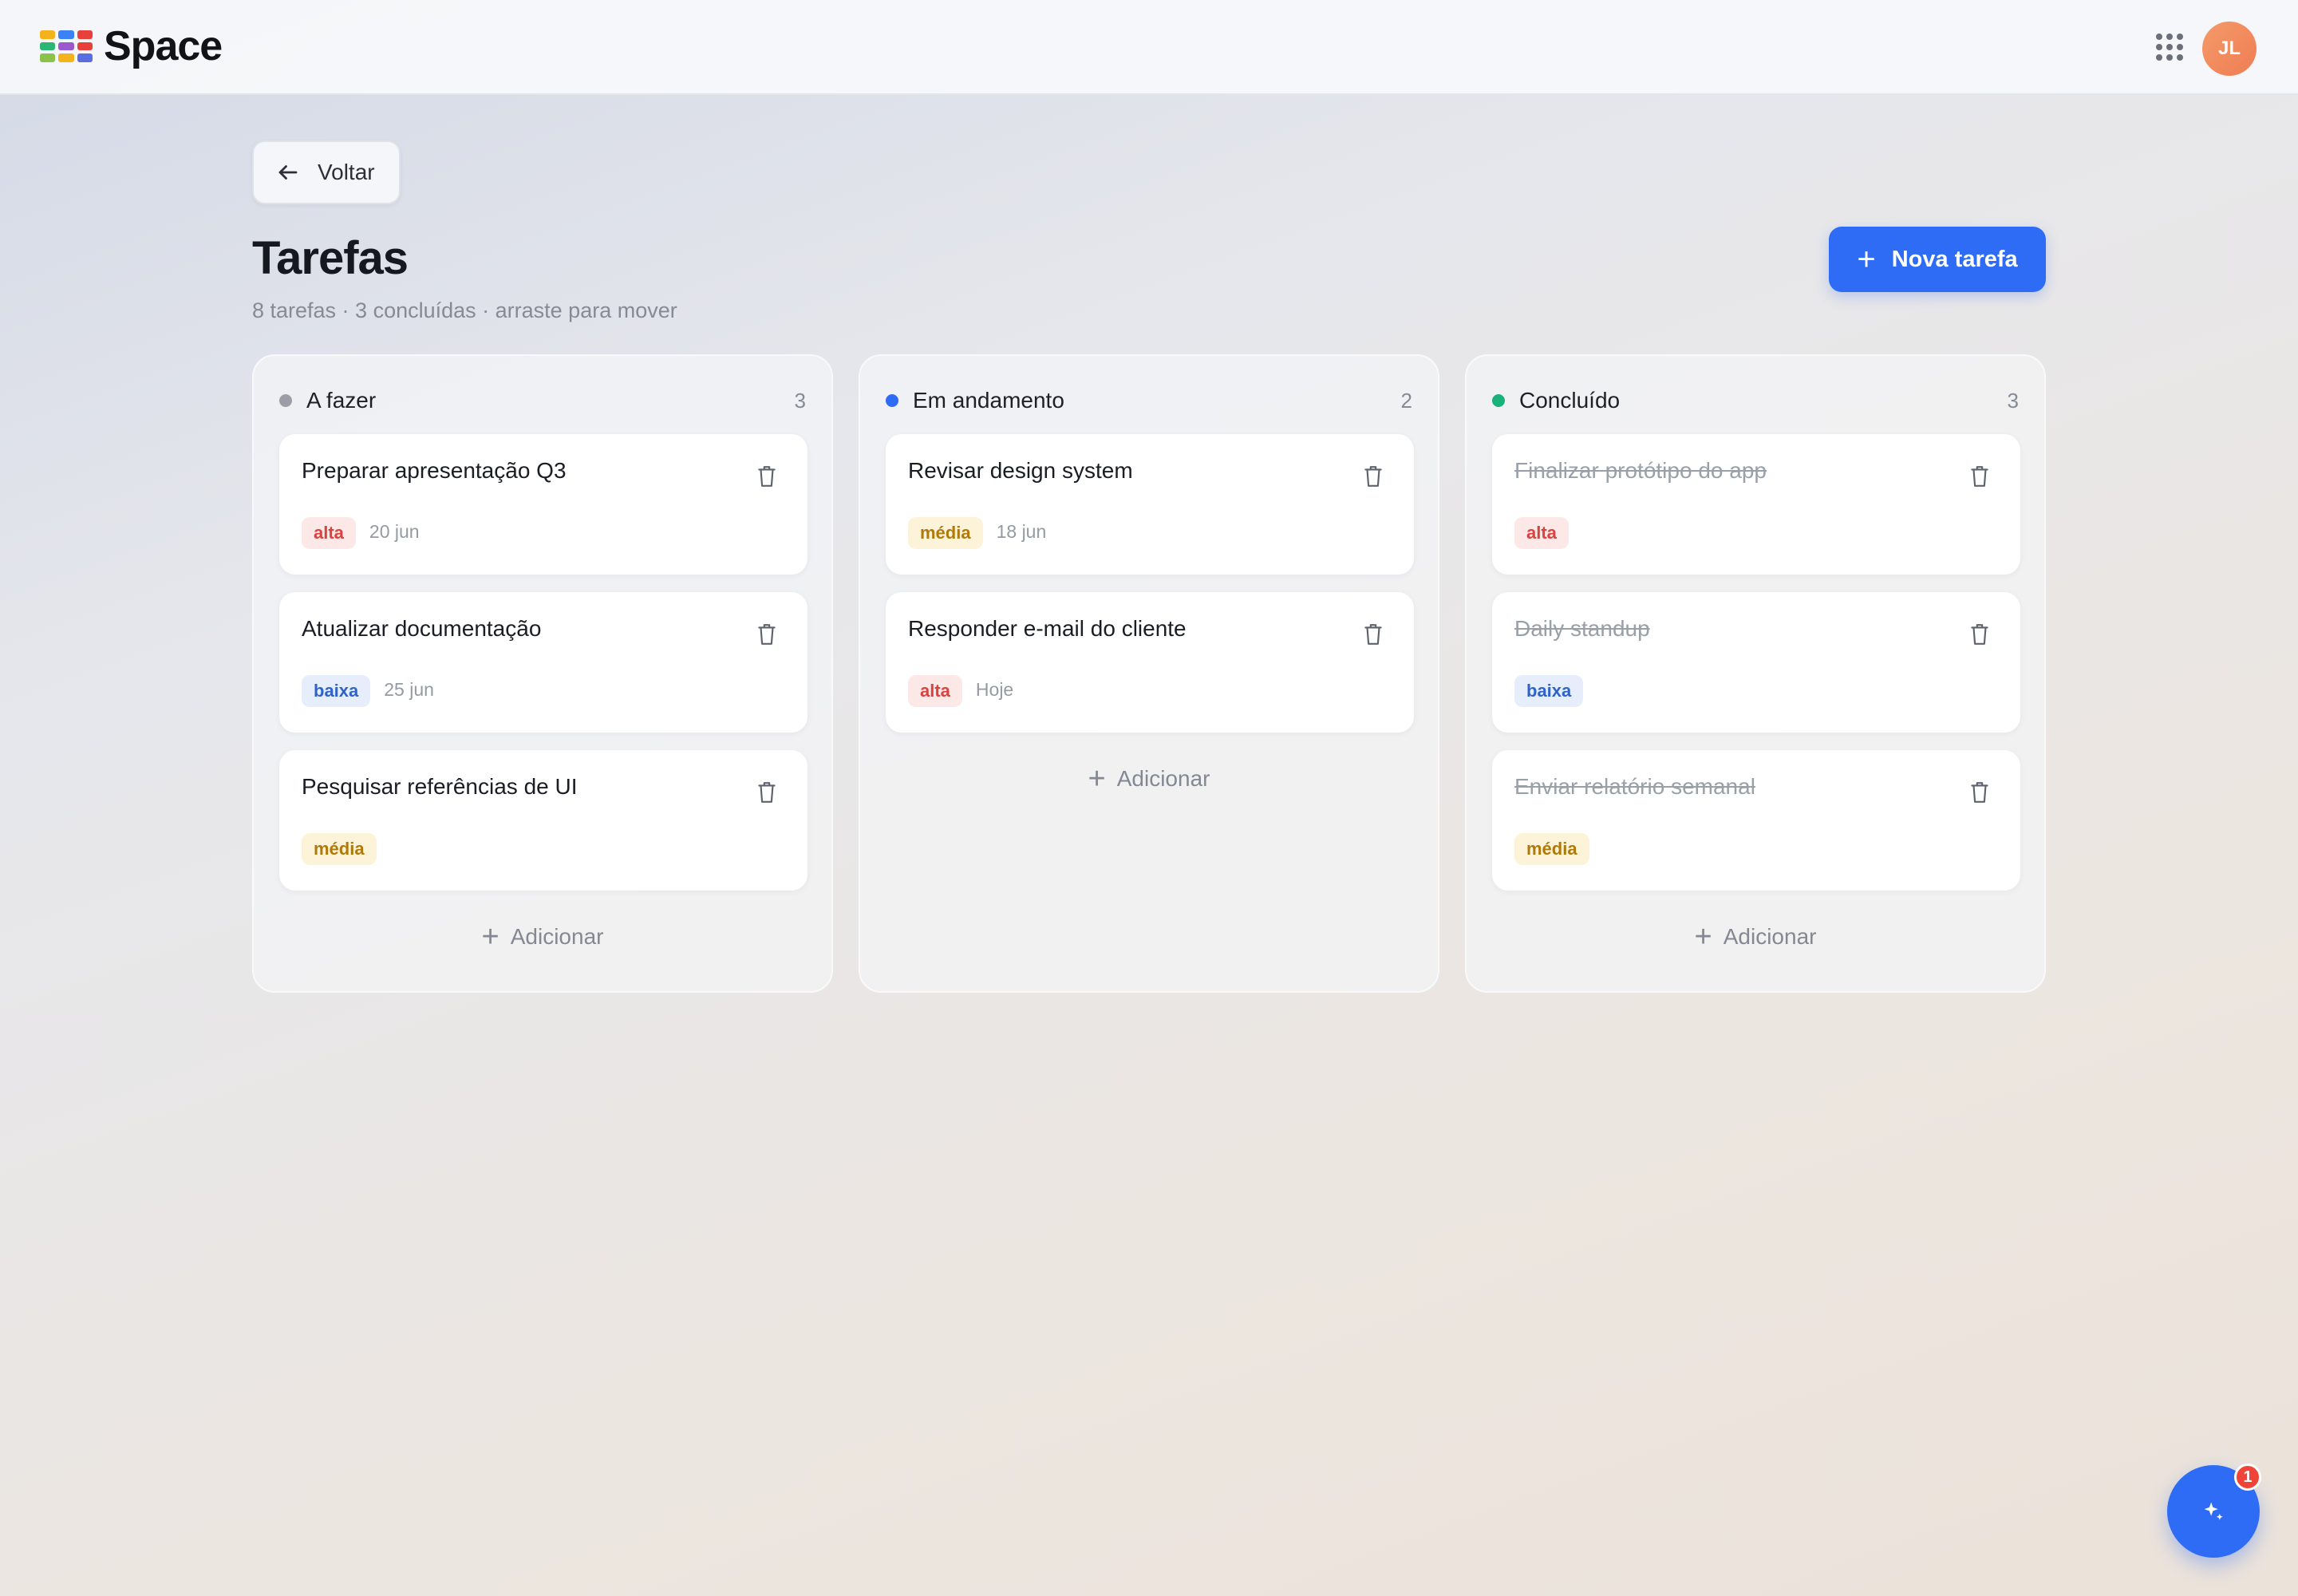  I want to click on app-logo: Space, so click(132, 46).